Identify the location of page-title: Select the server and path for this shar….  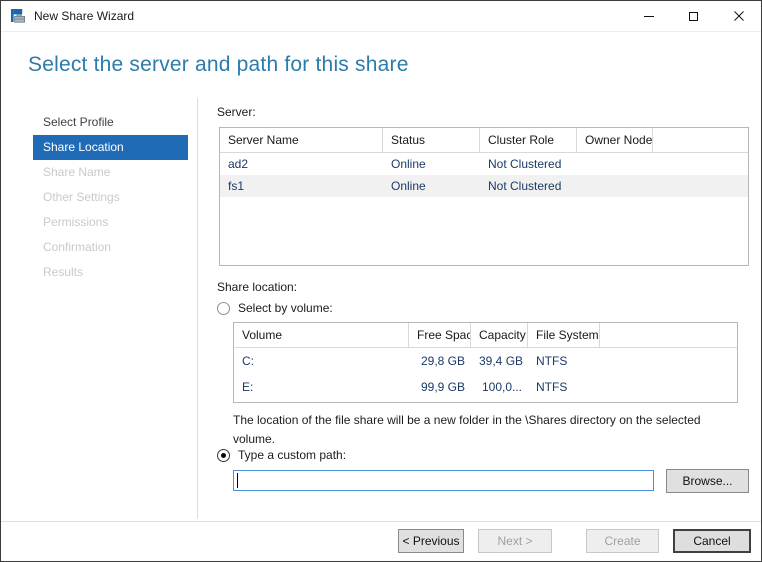
(218, 64).